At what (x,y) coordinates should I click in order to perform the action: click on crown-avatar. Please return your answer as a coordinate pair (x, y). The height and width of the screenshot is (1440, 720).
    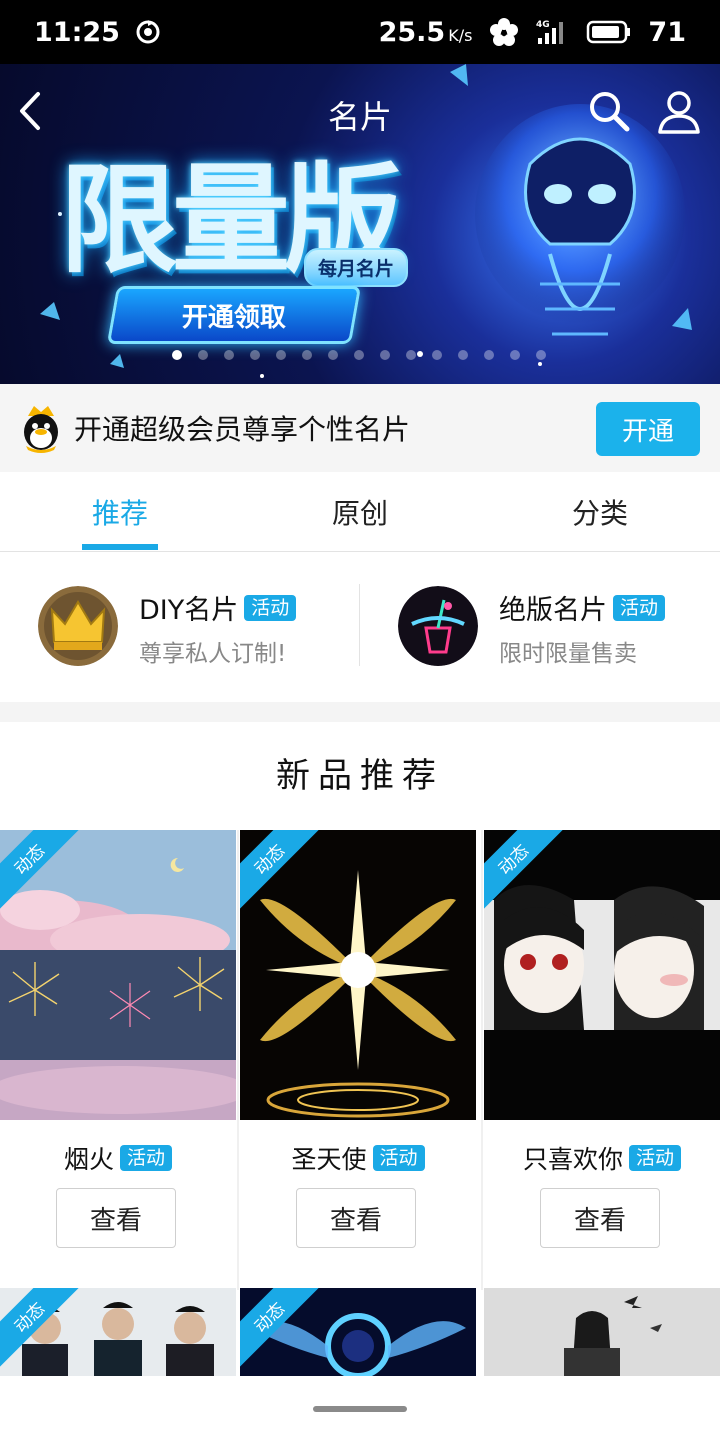
    Looking at the image, I should click on (78, 626).